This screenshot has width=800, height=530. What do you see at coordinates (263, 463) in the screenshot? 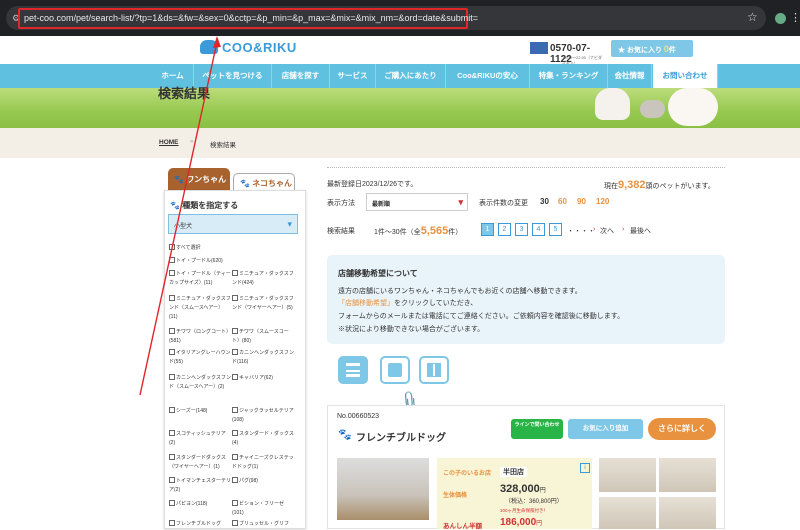
I see `breed-checkbox: チャイニーズクレステッドドッグ(1)` at bounding box center [263, 463].